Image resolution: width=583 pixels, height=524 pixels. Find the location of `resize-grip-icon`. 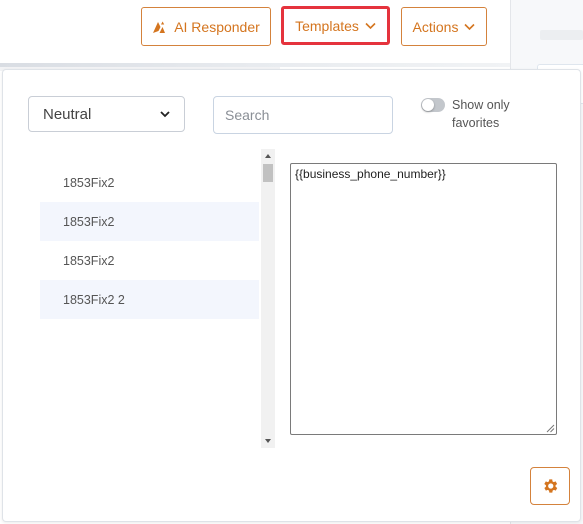

resize-grip-icon is located at coordinates (550, 428).